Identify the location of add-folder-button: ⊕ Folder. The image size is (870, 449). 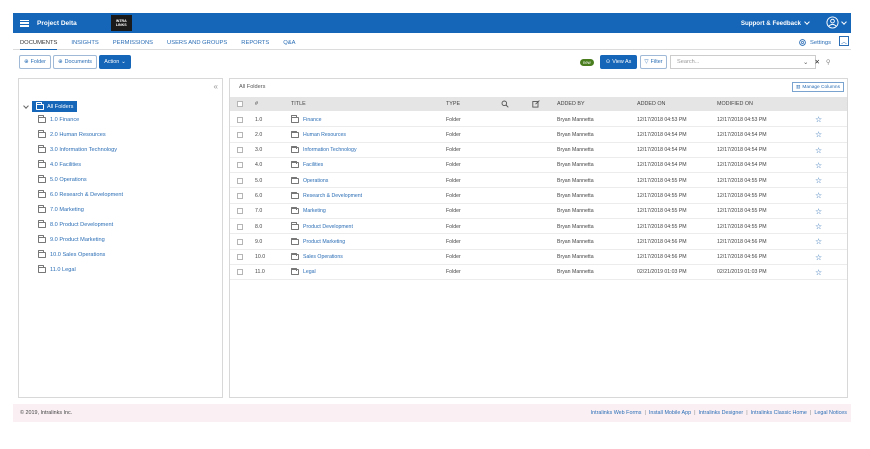
(35, 62).